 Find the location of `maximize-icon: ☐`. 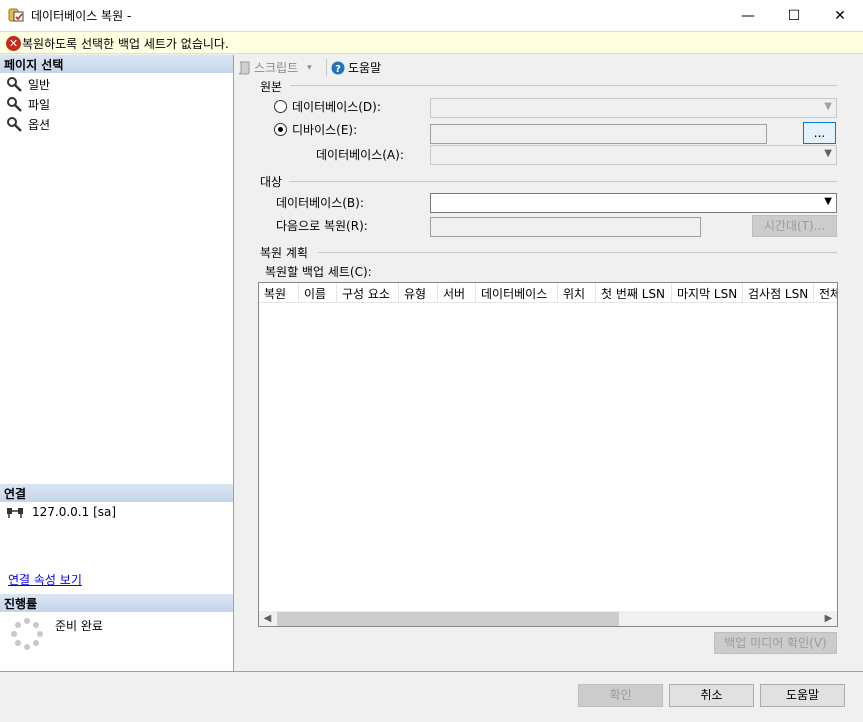

maximize-icon: ☐ is located at coordinates (794, 15).